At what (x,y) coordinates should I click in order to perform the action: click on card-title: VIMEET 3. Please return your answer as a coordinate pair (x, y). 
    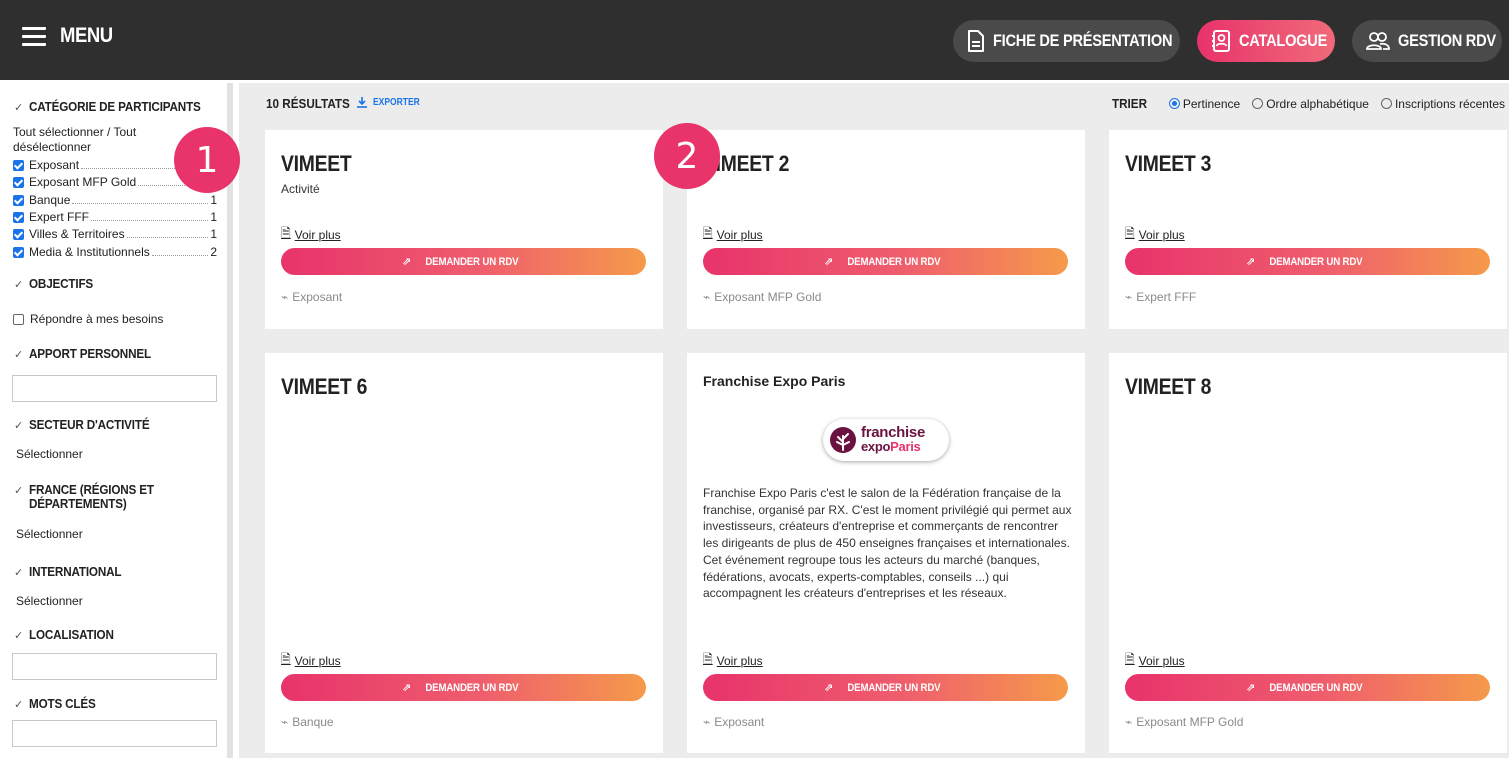
    Looking at the image, I should click on (1168, 163).